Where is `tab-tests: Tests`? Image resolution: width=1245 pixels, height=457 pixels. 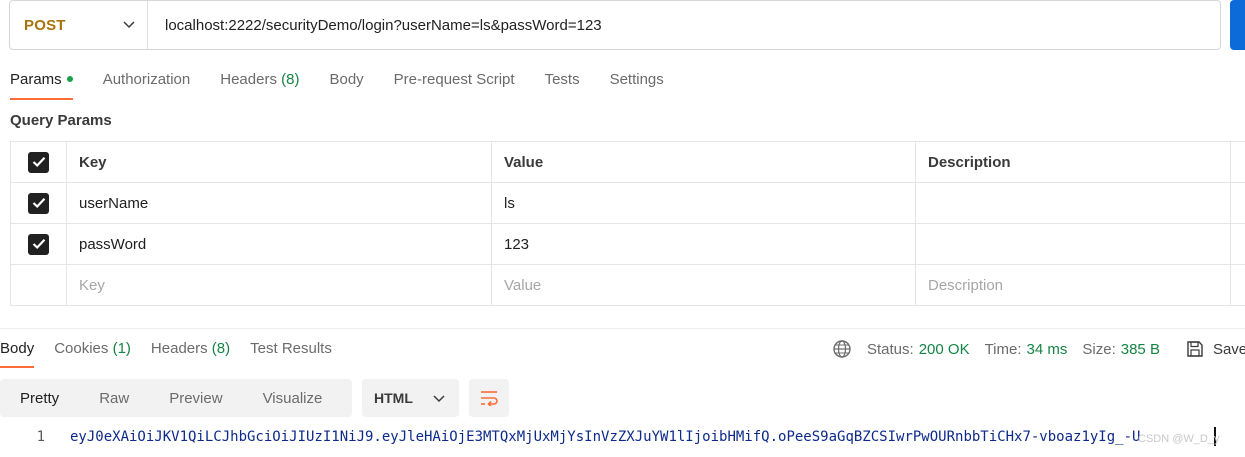
tab-tests: Tests is located at coordinates (562, 82).